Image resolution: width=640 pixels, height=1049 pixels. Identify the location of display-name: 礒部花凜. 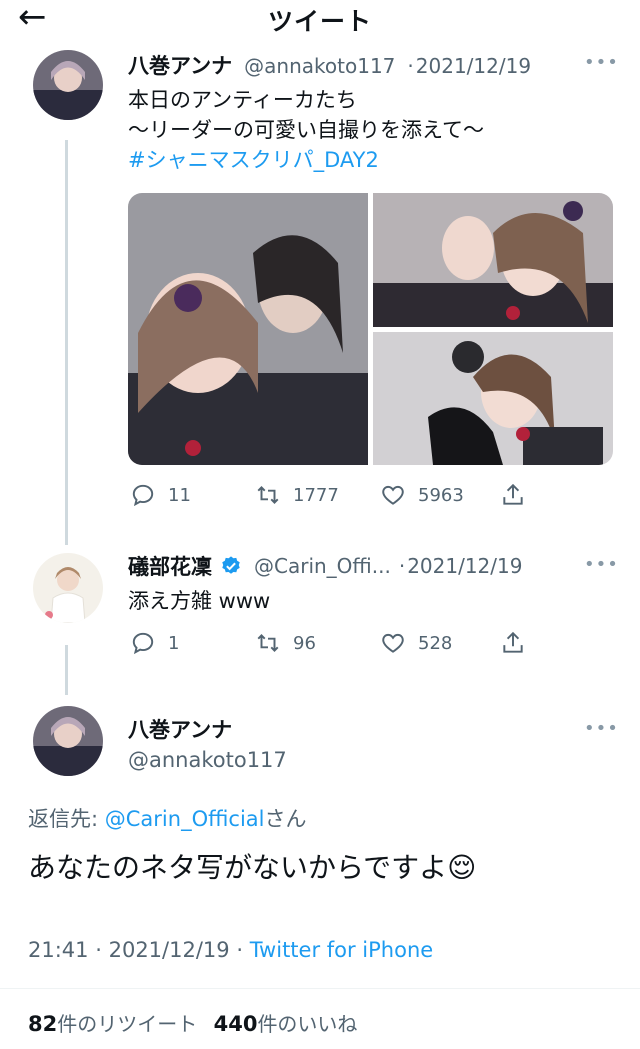
(170, 566).